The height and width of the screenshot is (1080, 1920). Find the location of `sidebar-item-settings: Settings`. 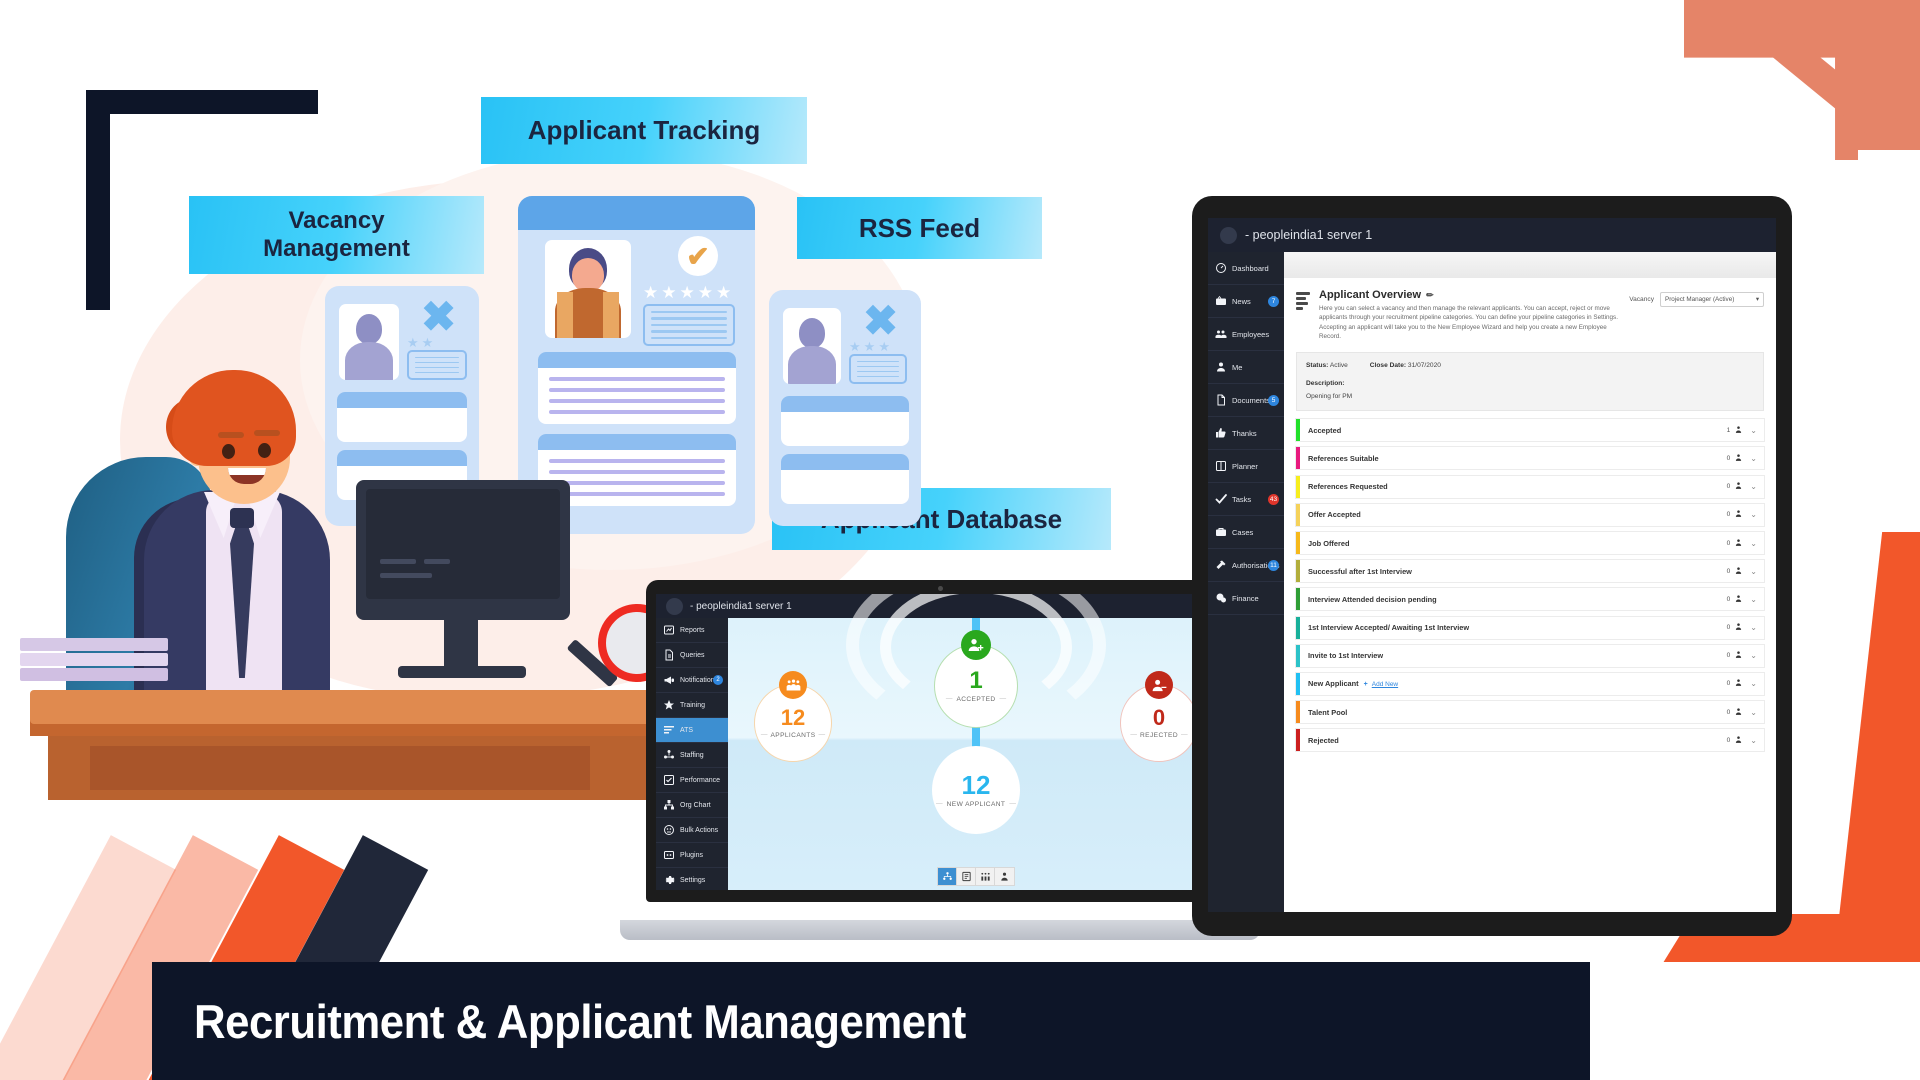

sidebar-item-settings: Settings is located at coordinates (692, 879).